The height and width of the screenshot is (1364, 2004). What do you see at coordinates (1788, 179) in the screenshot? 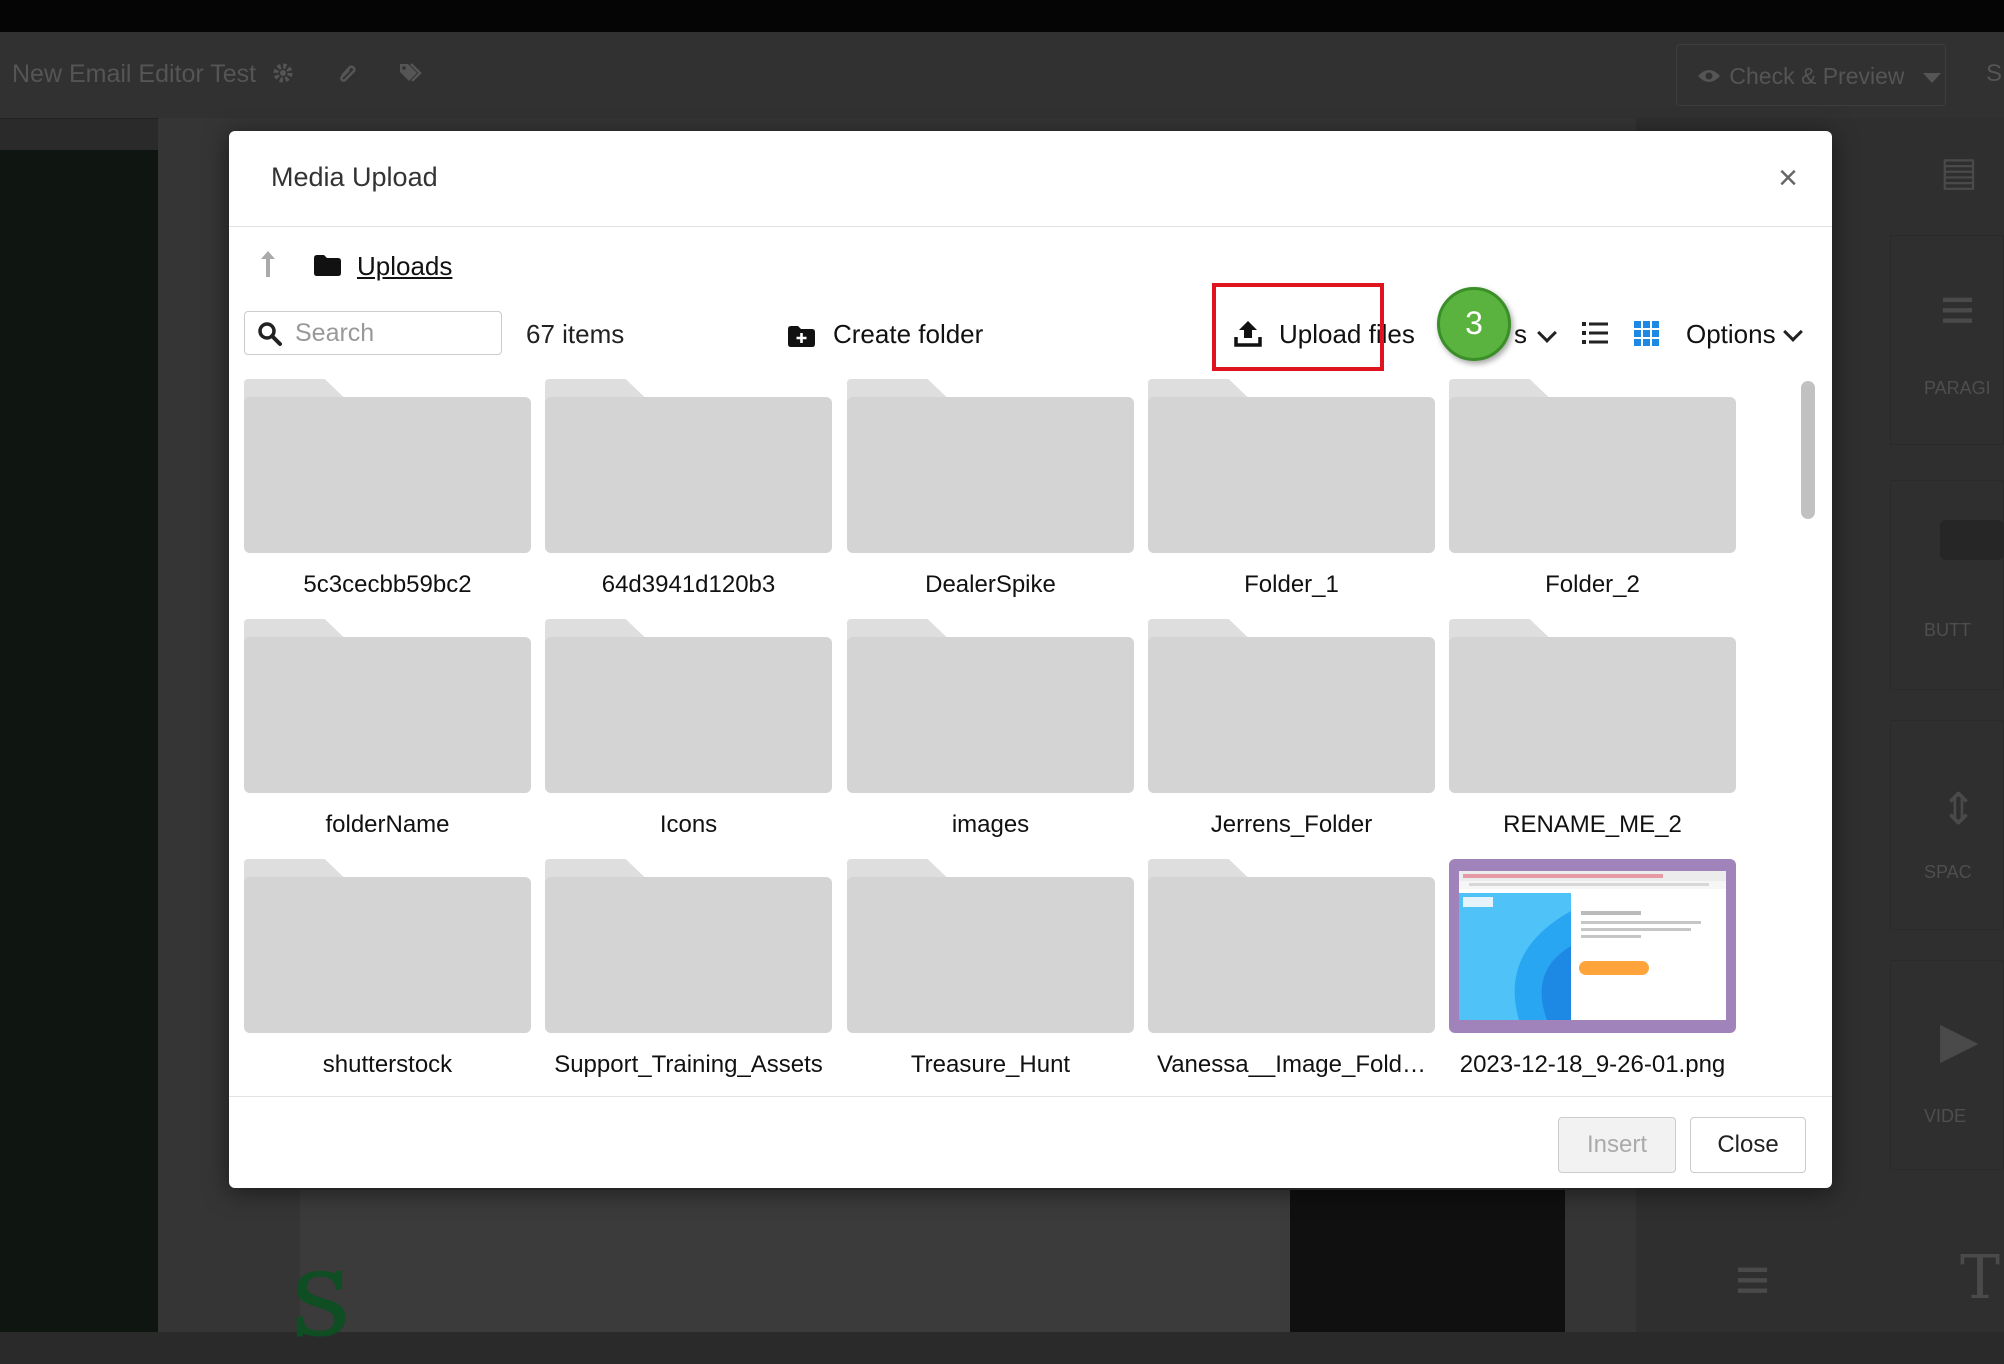
I see `close-icon: ×` at bounding box center [1788, 179].